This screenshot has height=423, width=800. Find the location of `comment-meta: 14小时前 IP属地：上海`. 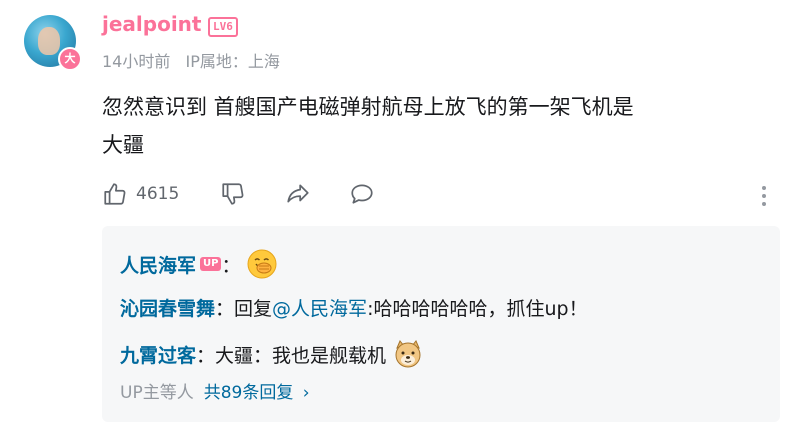

comment-meta: 14小时前 IP属地：上海 is located at coordinates (196, 60).